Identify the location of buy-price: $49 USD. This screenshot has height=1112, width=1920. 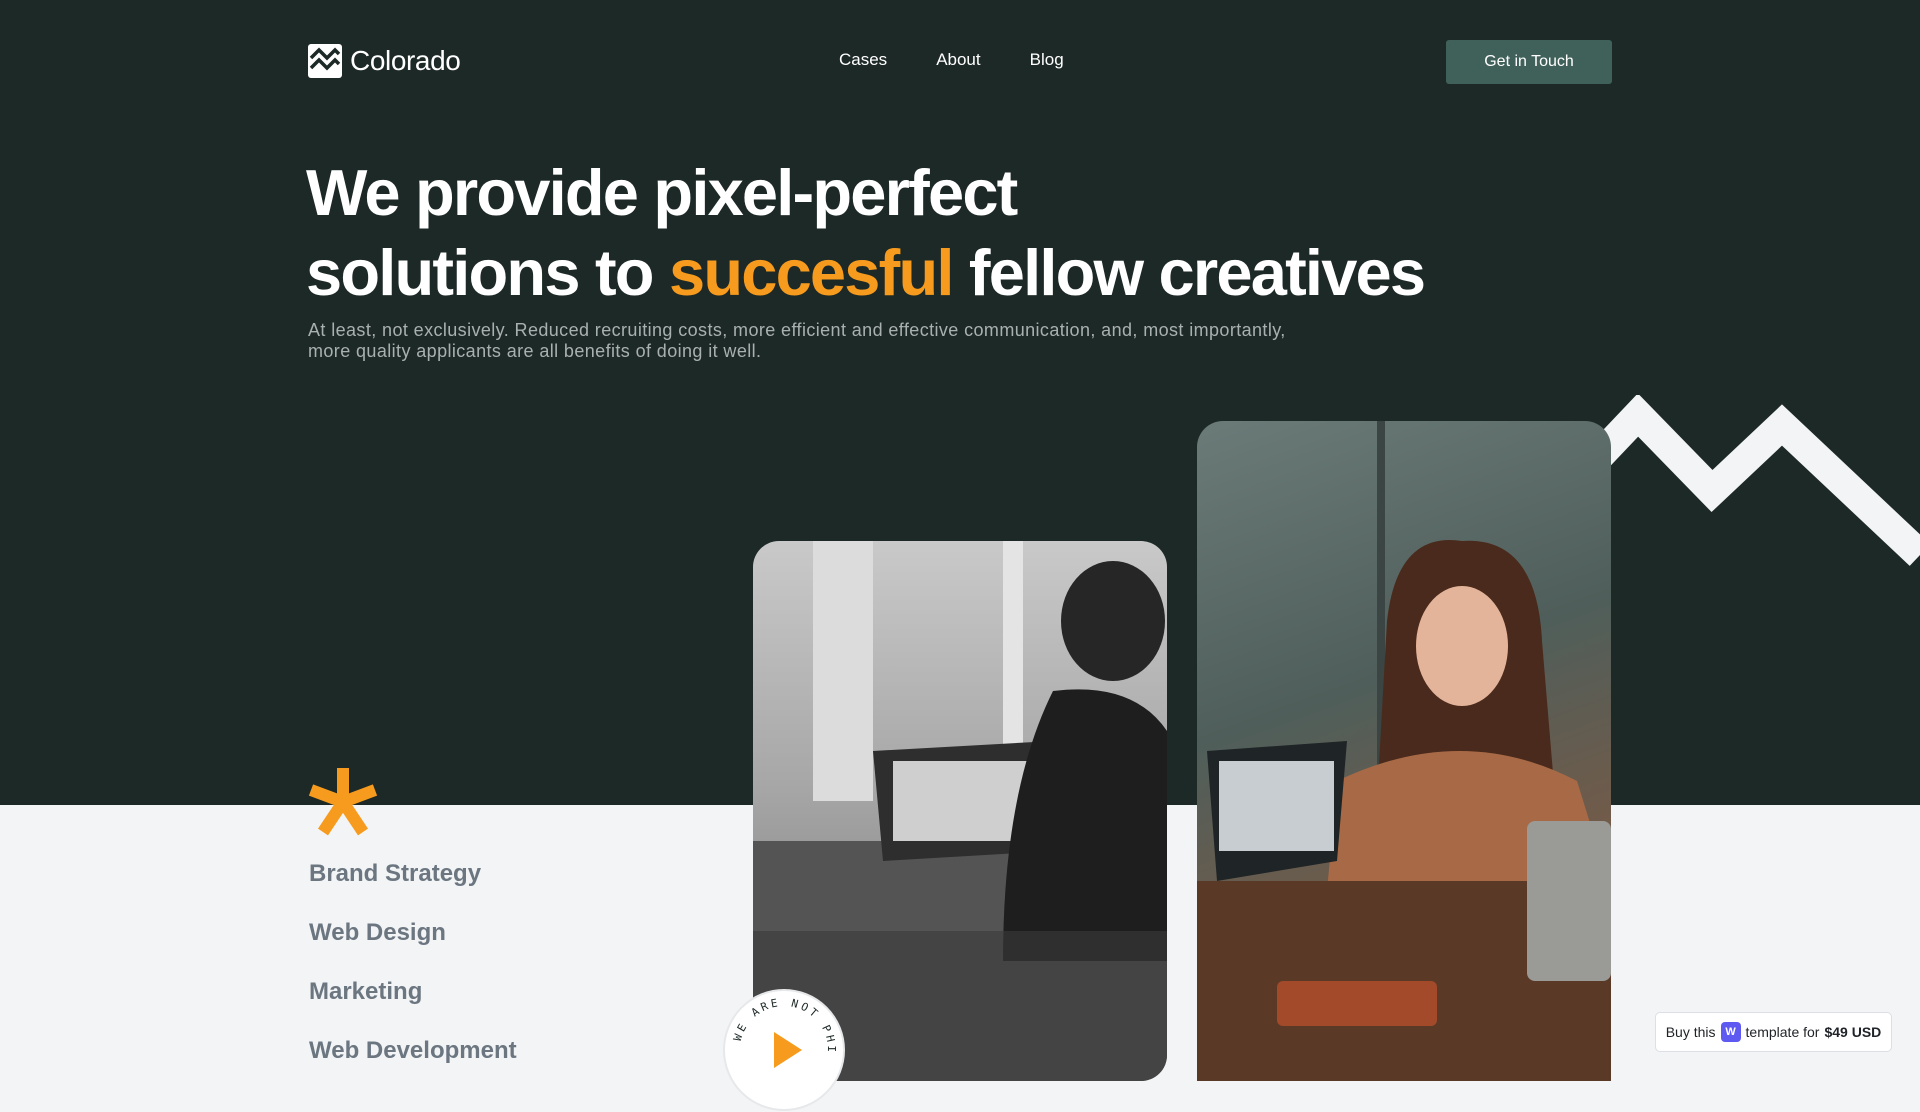
(1853, 1032).